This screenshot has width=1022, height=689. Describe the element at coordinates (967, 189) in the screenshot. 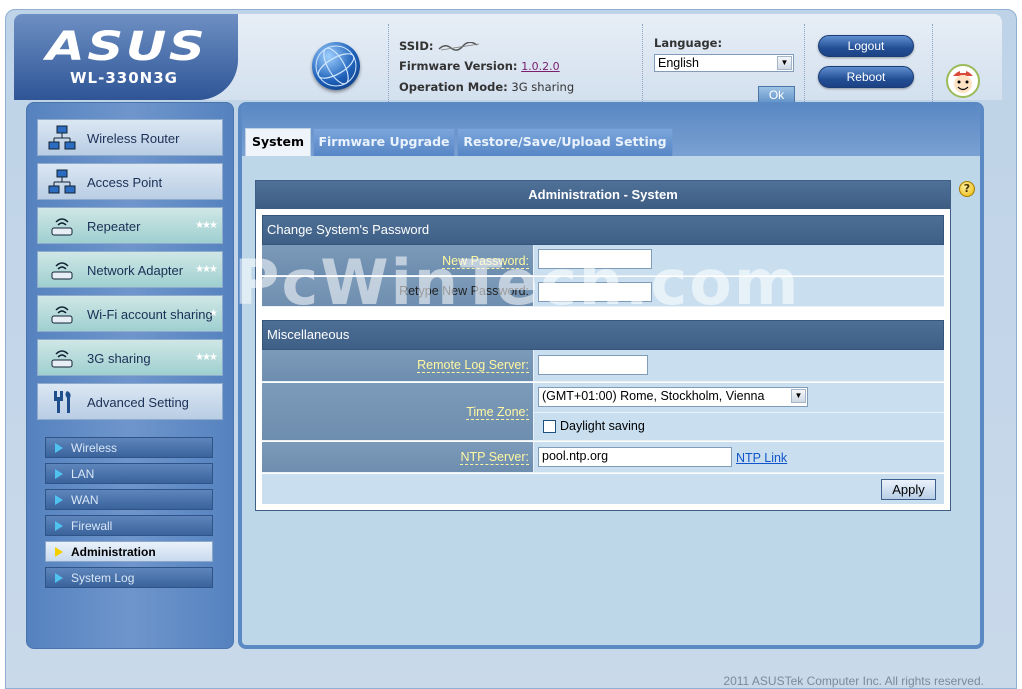

I see `help-icon: ?` at that location.